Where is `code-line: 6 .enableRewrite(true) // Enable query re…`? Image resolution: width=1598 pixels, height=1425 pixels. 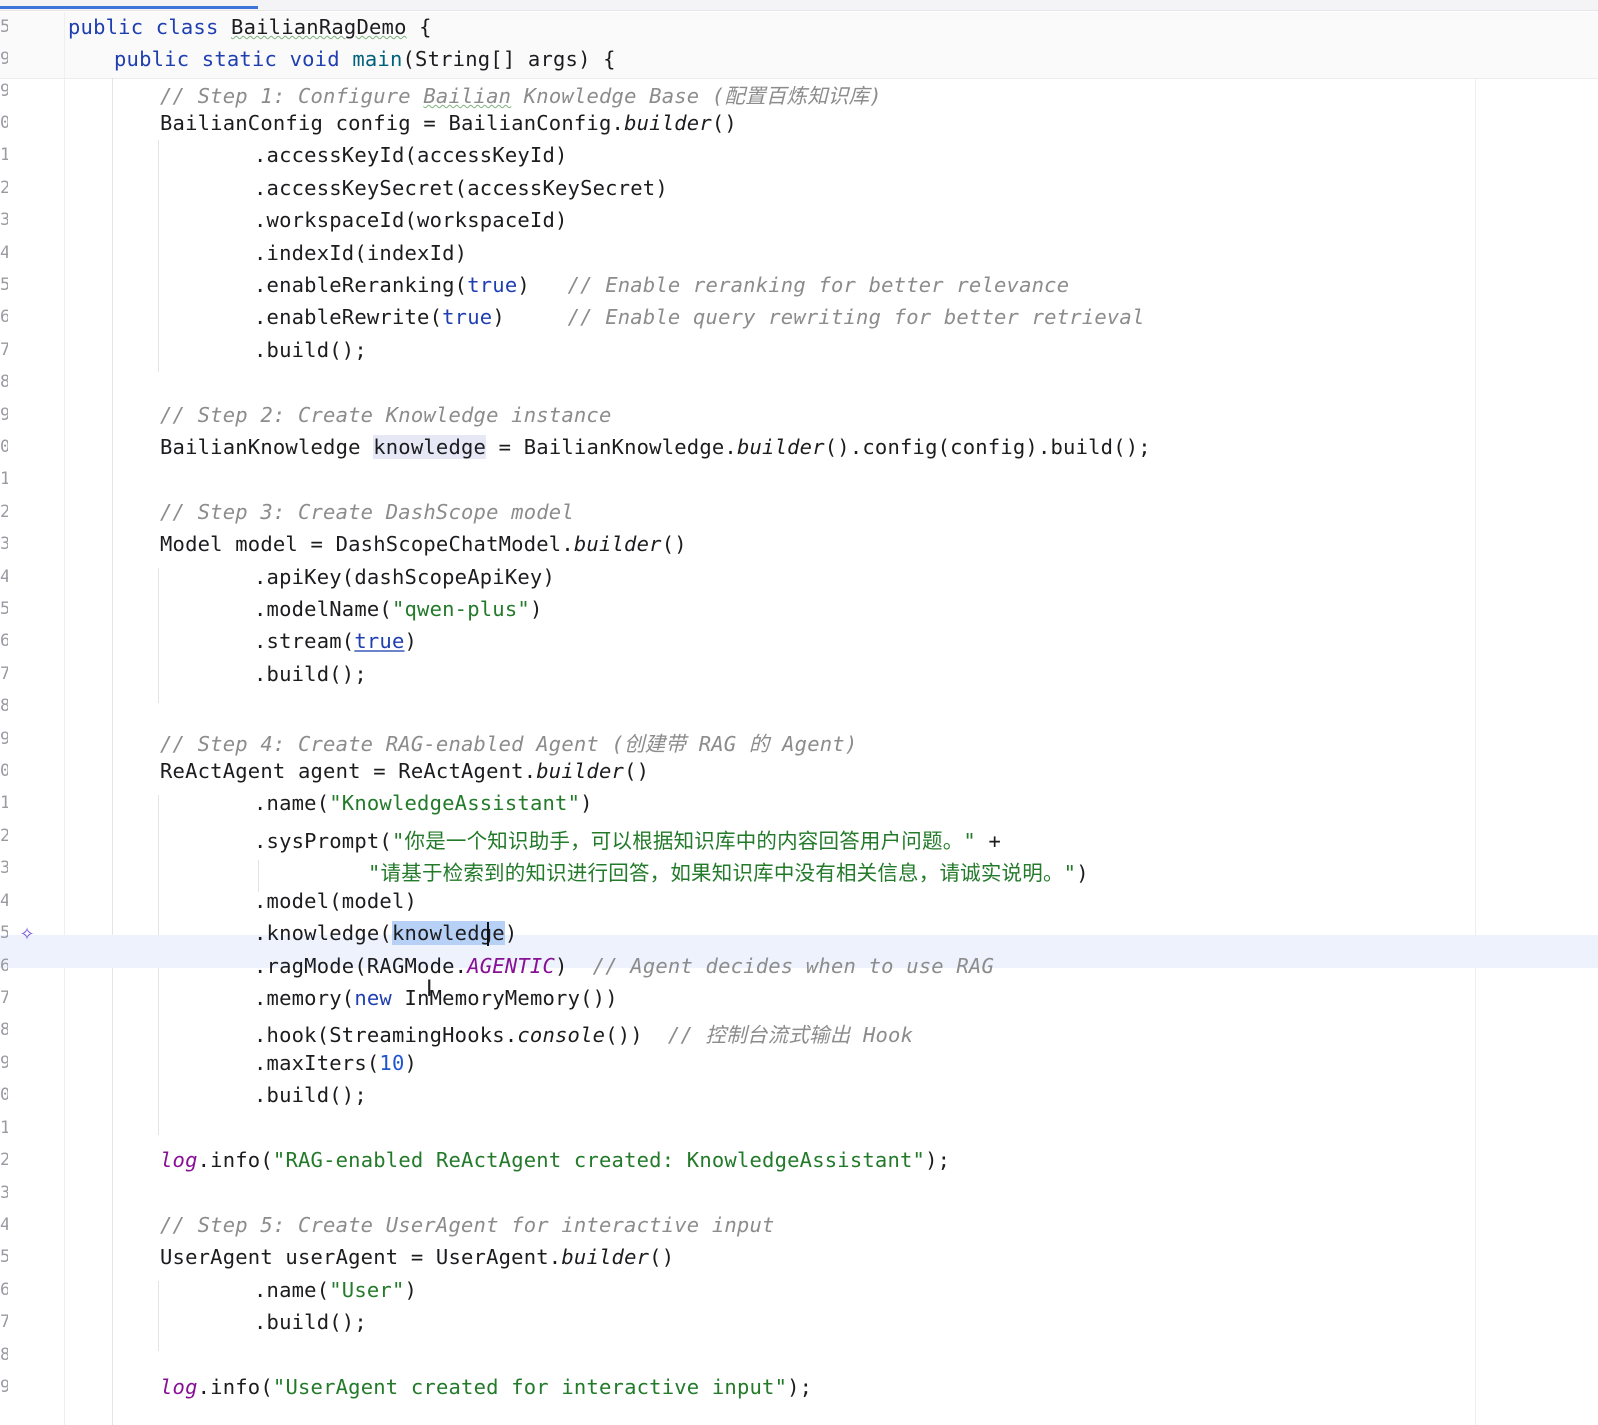
code-line: 6 .enableRewrite(true) // Enable query re… is located at coordinates (799, 318).